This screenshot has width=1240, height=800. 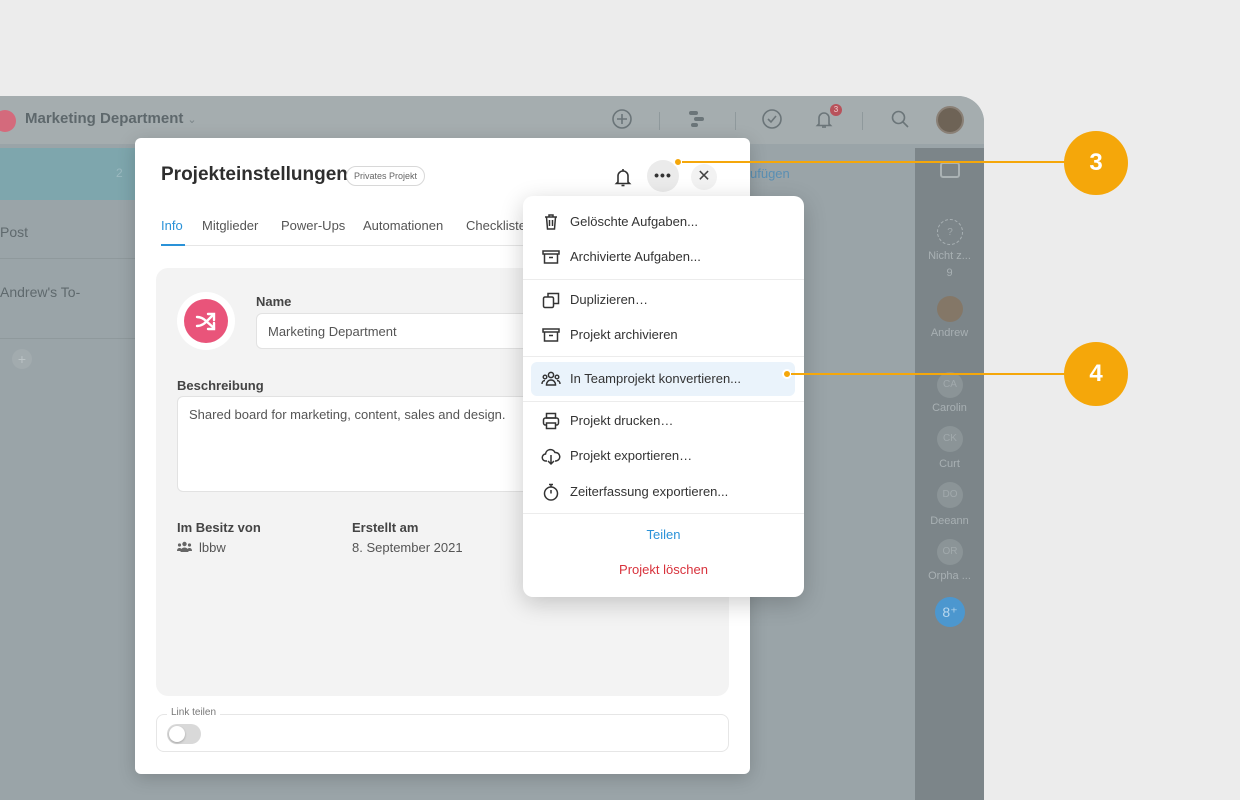 I want to click on add-circle-icon, so click(x=622, y=120).